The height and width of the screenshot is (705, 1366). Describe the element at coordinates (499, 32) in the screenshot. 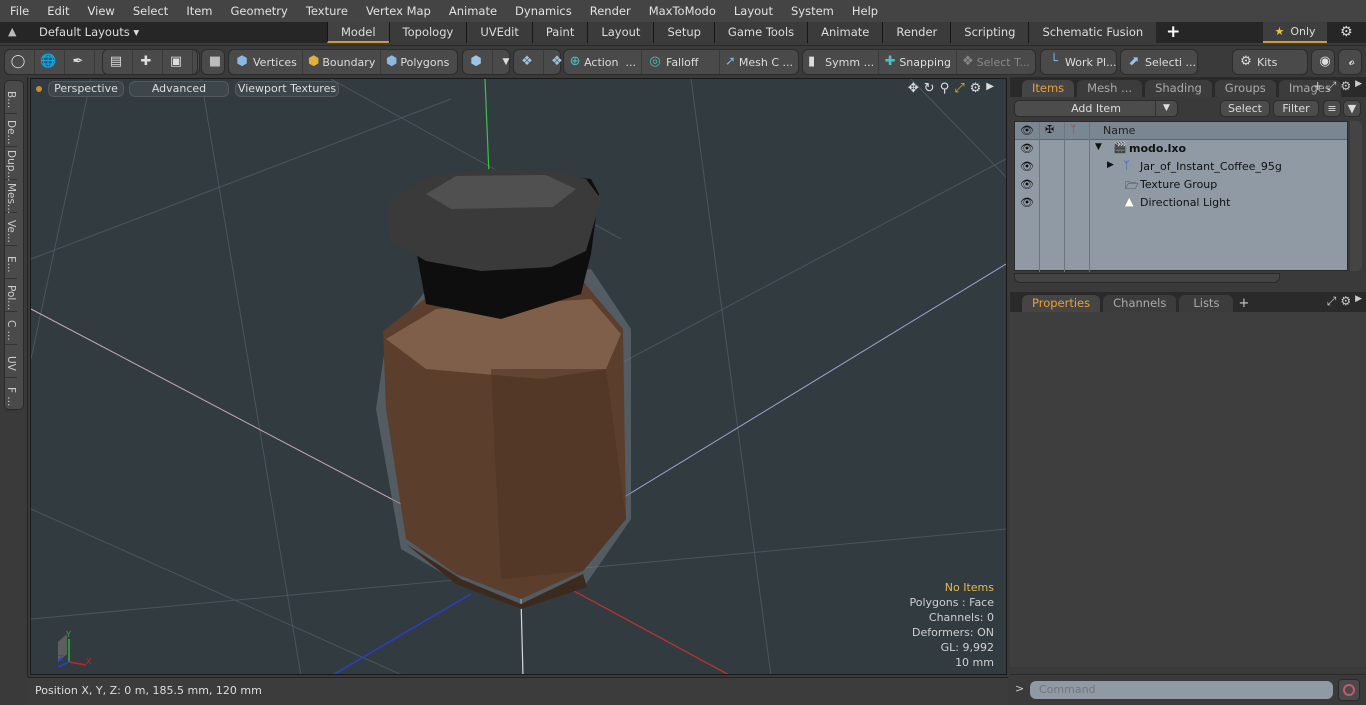

I see `tab-uvedit: UVEdit` at that location.